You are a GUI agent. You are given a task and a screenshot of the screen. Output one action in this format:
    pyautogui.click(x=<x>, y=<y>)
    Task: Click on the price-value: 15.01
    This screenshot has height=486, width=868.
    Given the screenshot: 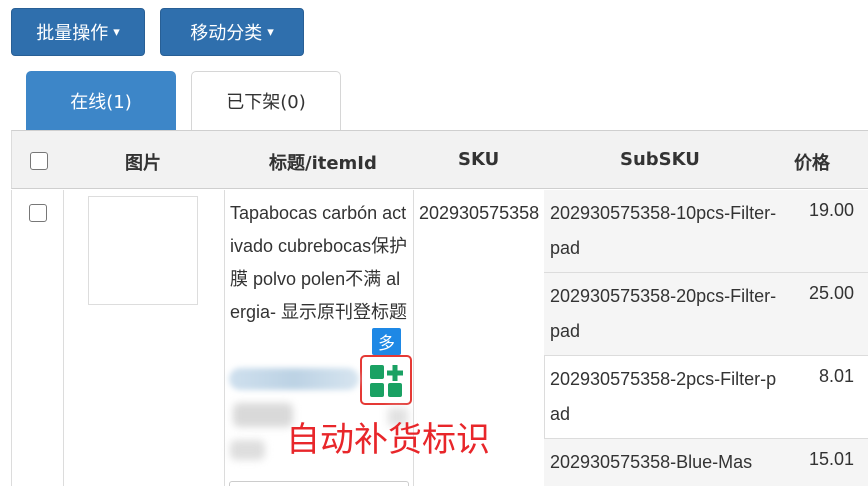 What is the action you would take?
    pyautogui.click(x=831, y=459)
    